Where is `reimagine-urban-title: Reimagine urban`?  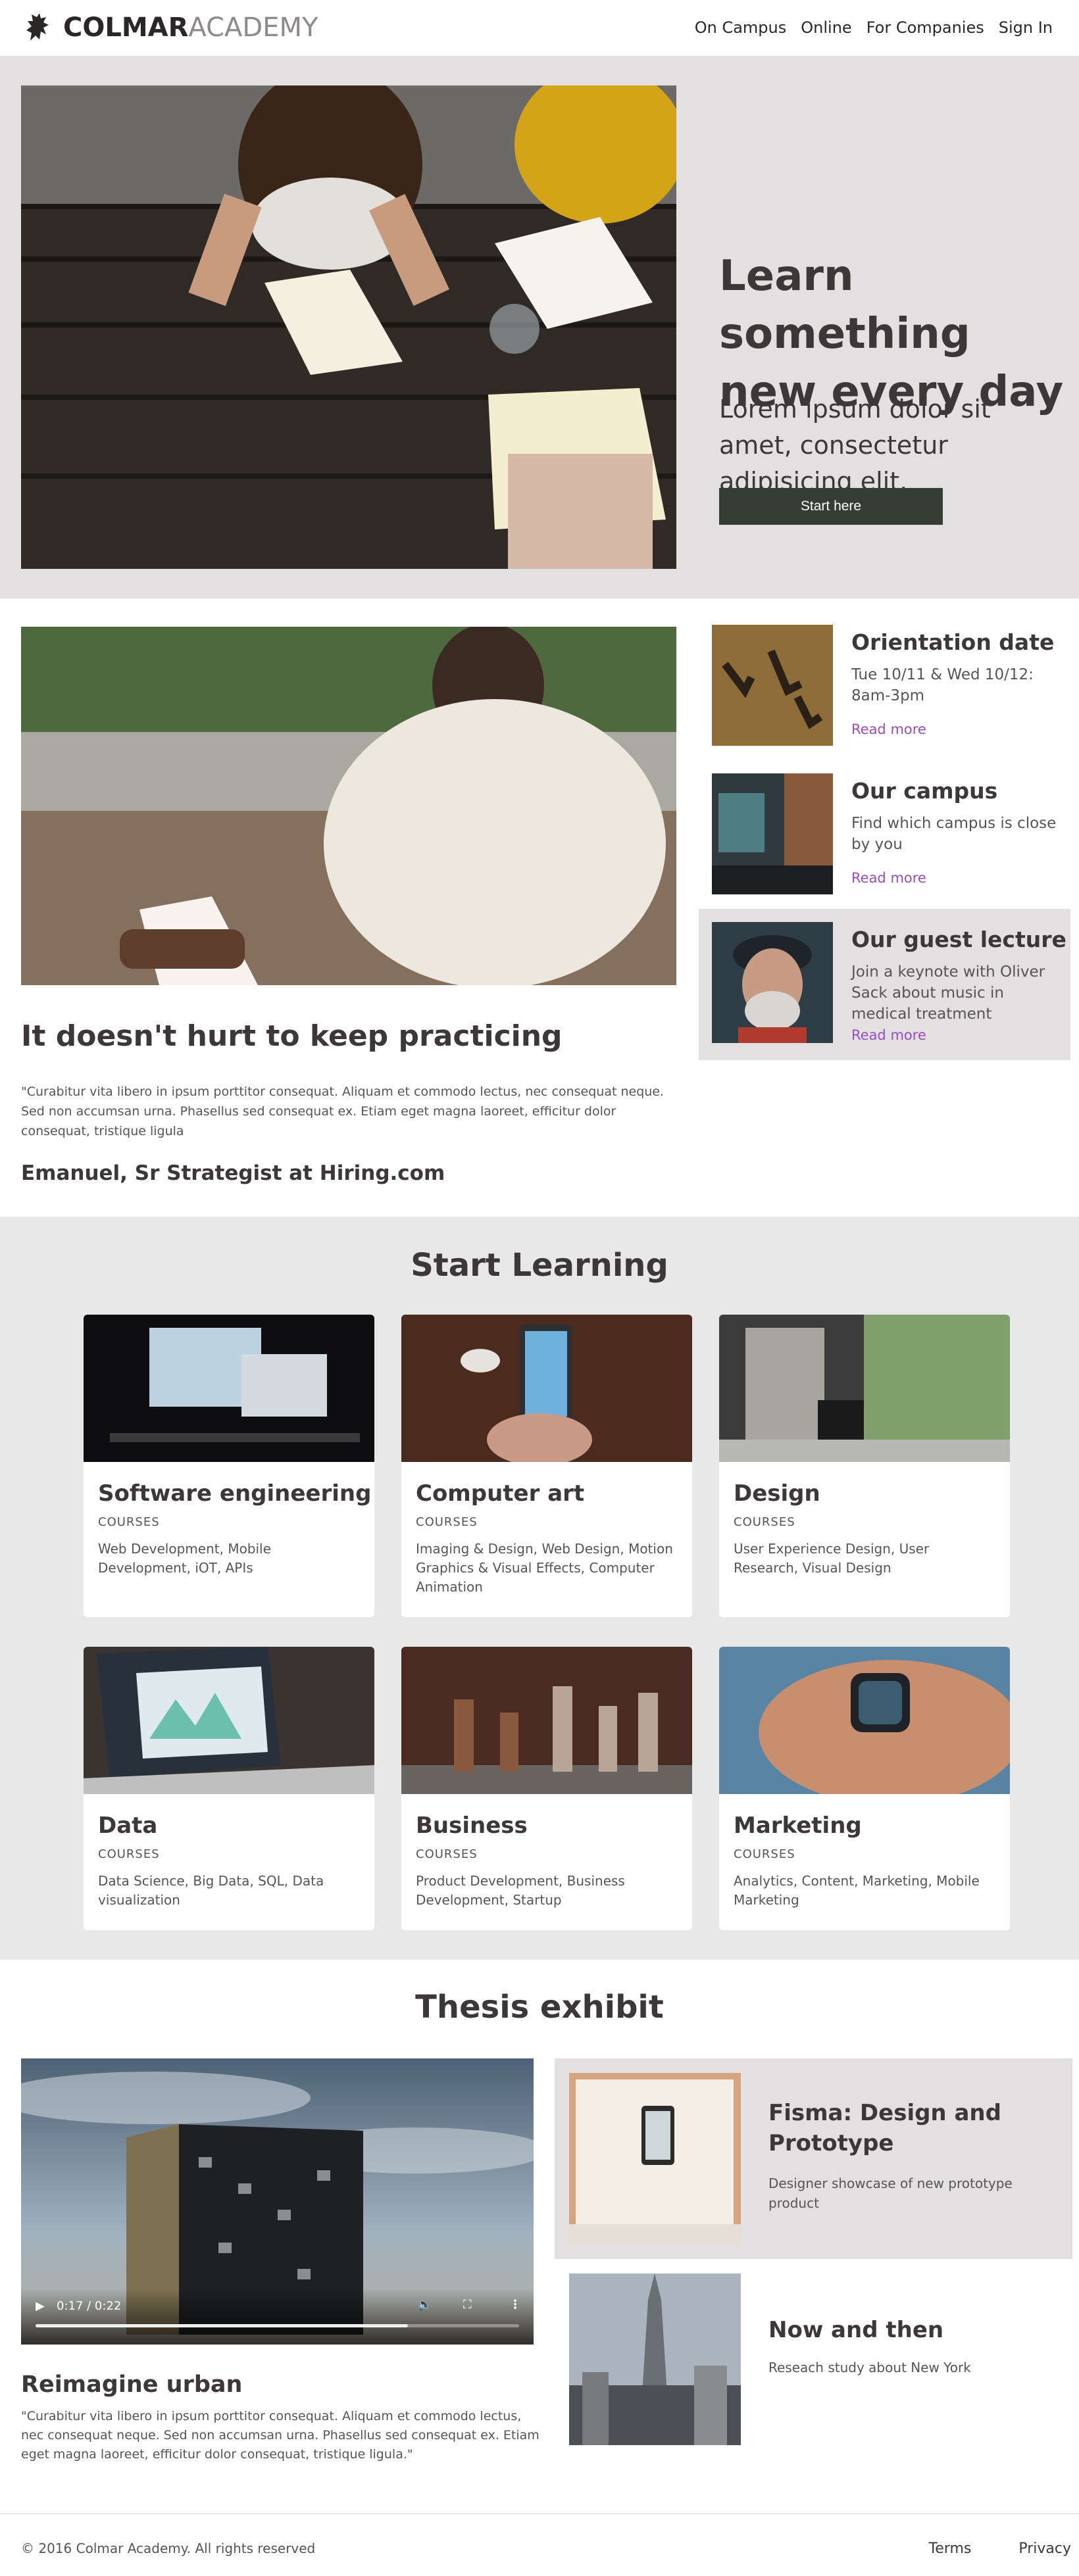 reimagine-urban-title: Reimagine urban is located at coordinates (132, 2384).